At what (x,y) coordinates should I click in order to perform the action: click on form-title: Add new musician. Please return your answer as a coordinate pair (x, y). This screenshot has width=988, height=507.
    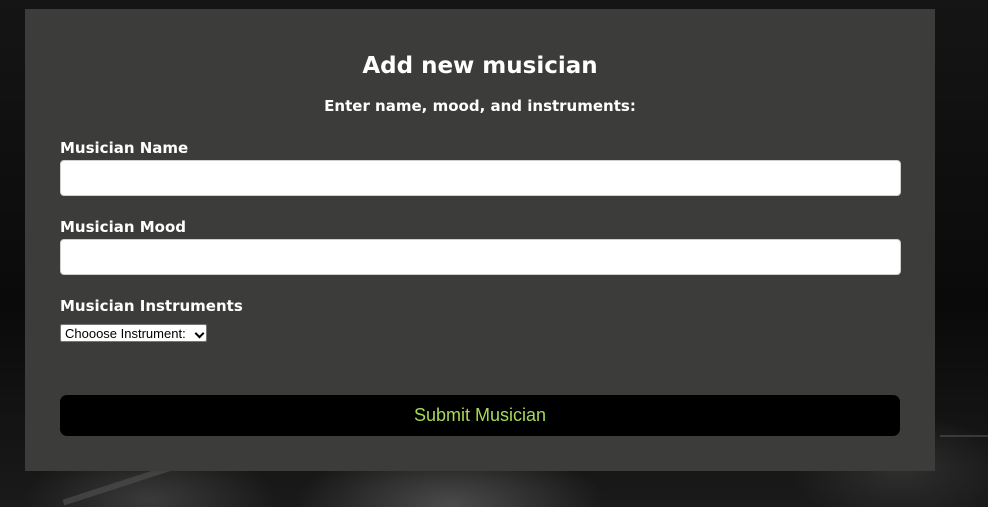
    Looking at the image, I should click on (480, 66).